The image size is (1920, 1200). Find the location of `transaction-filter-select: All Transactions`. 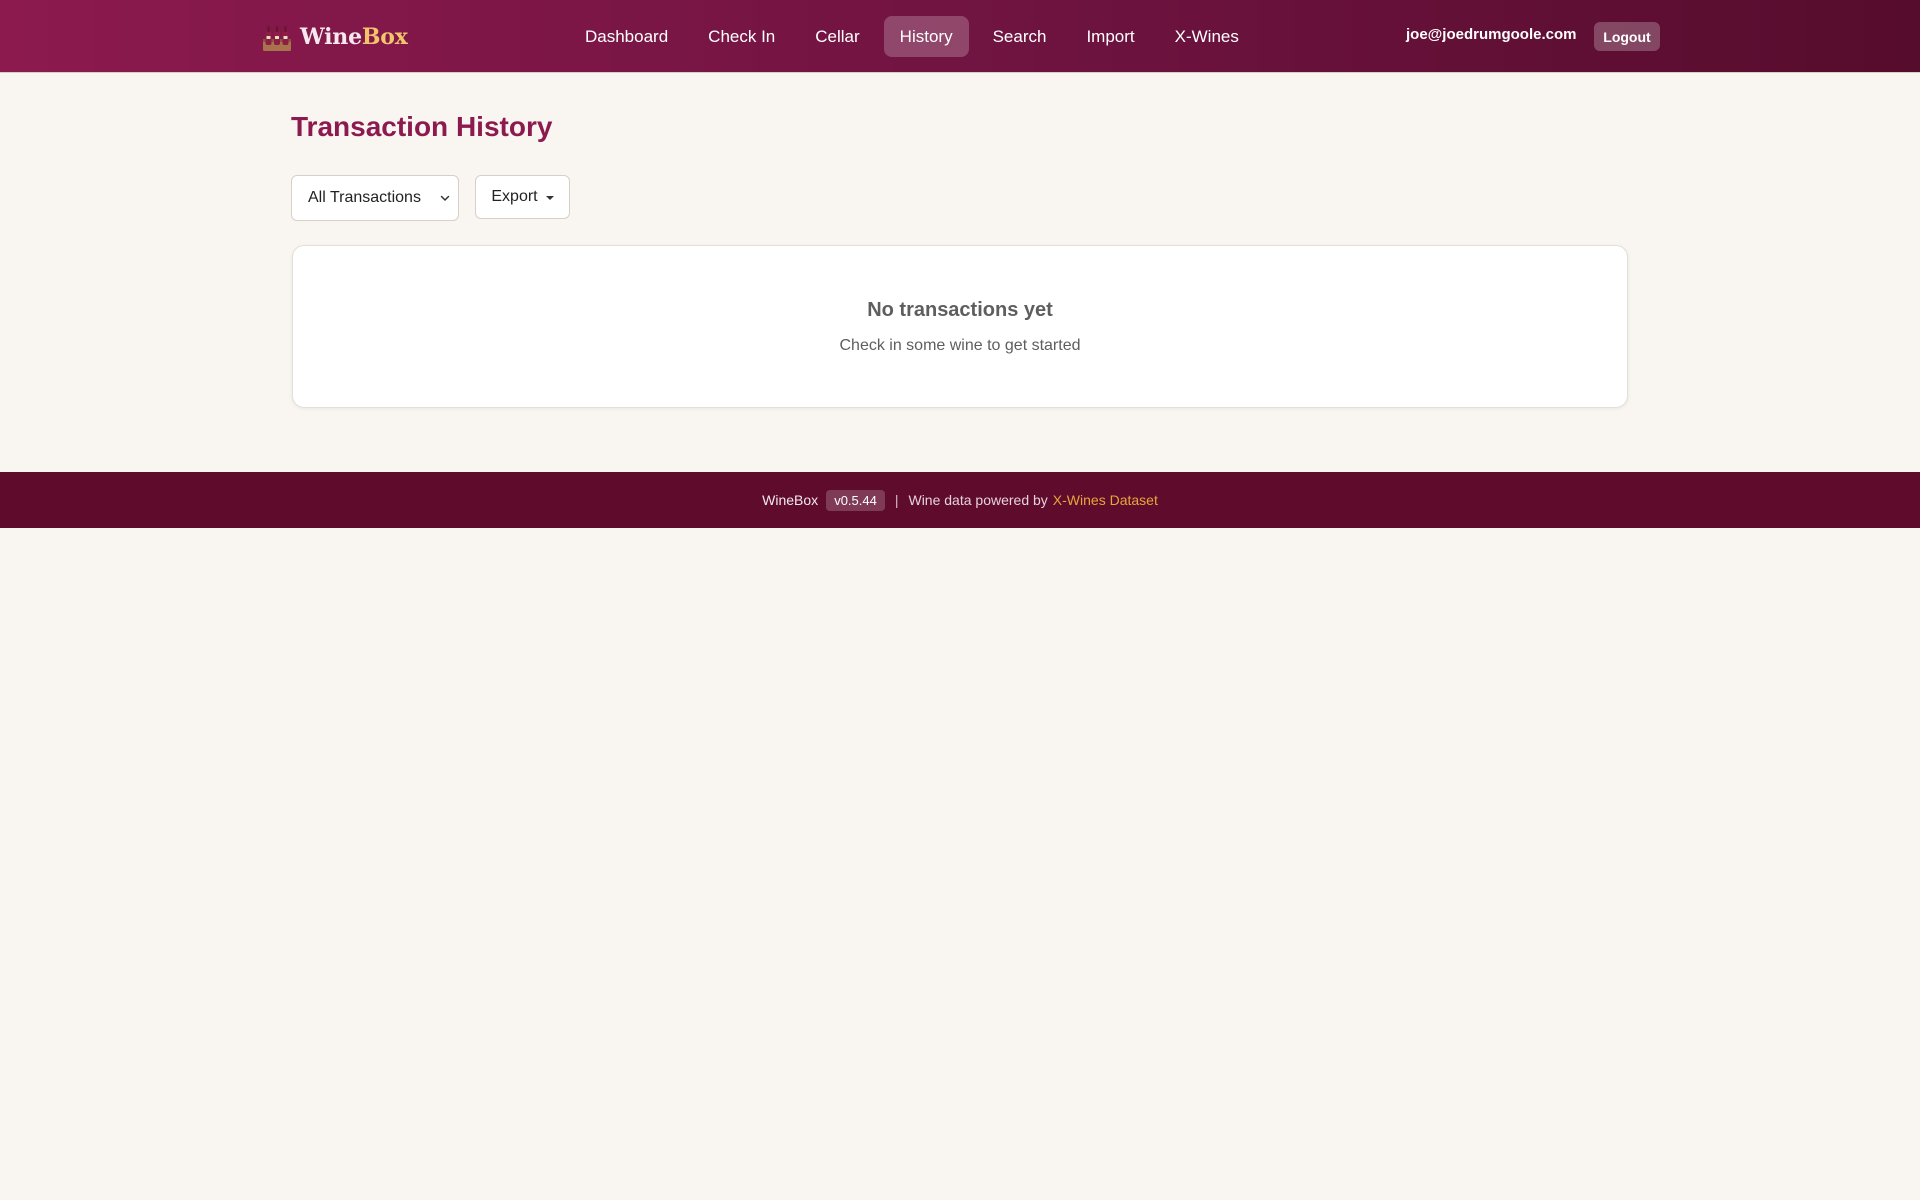

transaction-filter-select: All Transactions is located at coordinates (375, 198).